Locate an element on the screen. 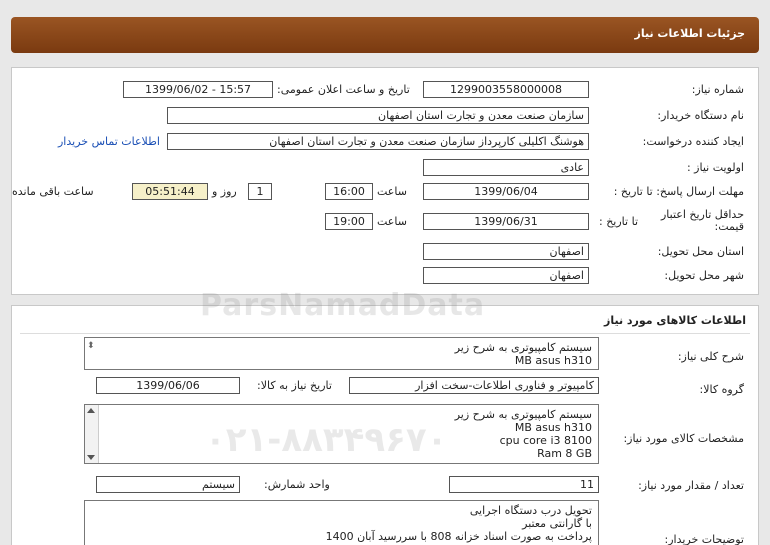 This screenshot has width=770, height=545. group-label: گروه کالا: is located at coordinates (721, 389).